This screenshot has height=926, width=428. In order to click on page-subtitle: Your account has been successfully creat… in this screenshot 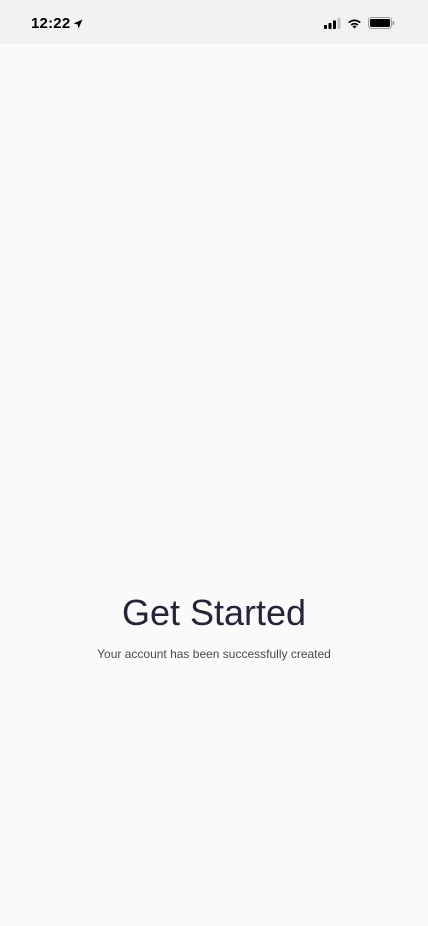, I will do `click(214, 654)`.